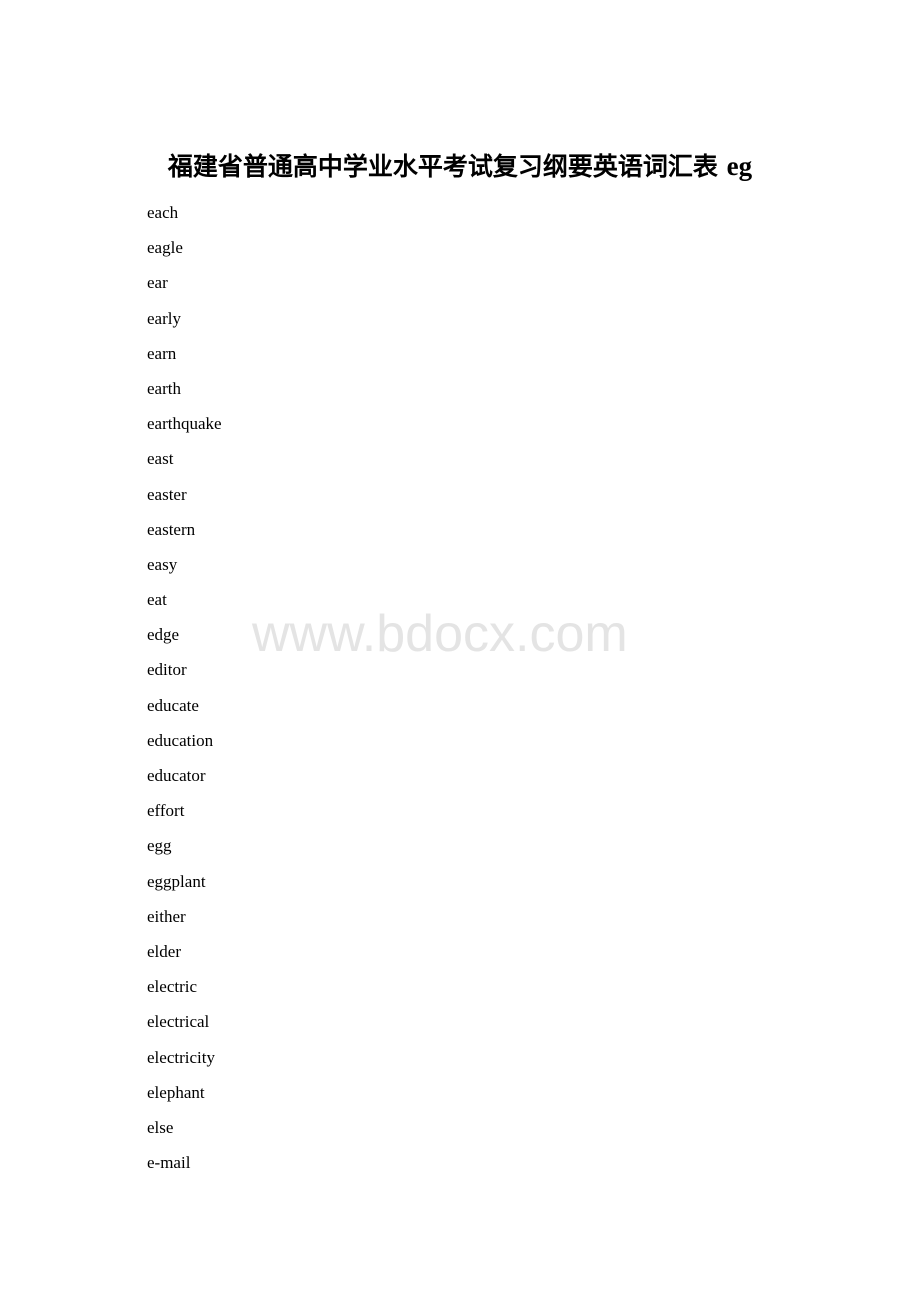 This screenshot has width=920, height=1302. Describe the element at coordinates (163, 212) in the screenshot. I see `word-item: each` at that location.